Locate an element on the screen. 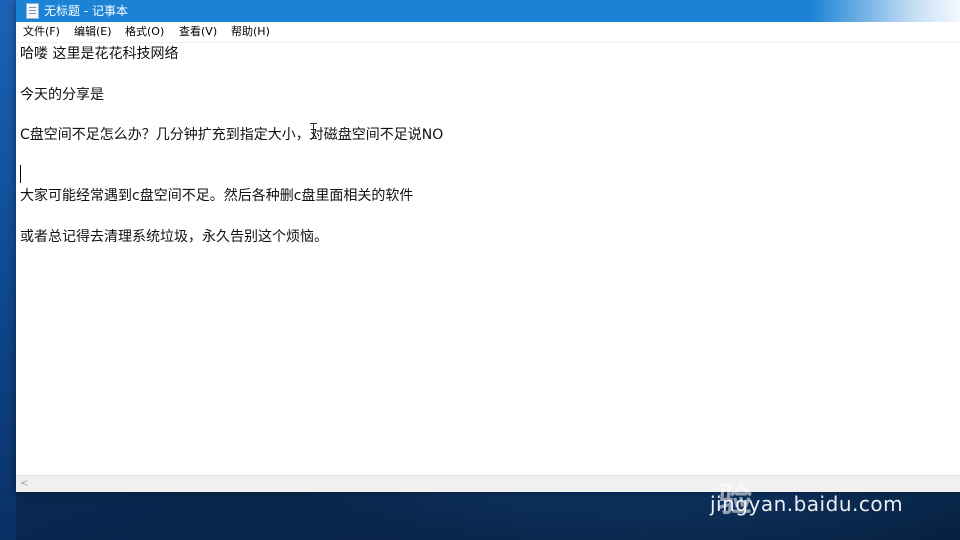  menu-file: 文件(F) is located at coordinates (41, 32).